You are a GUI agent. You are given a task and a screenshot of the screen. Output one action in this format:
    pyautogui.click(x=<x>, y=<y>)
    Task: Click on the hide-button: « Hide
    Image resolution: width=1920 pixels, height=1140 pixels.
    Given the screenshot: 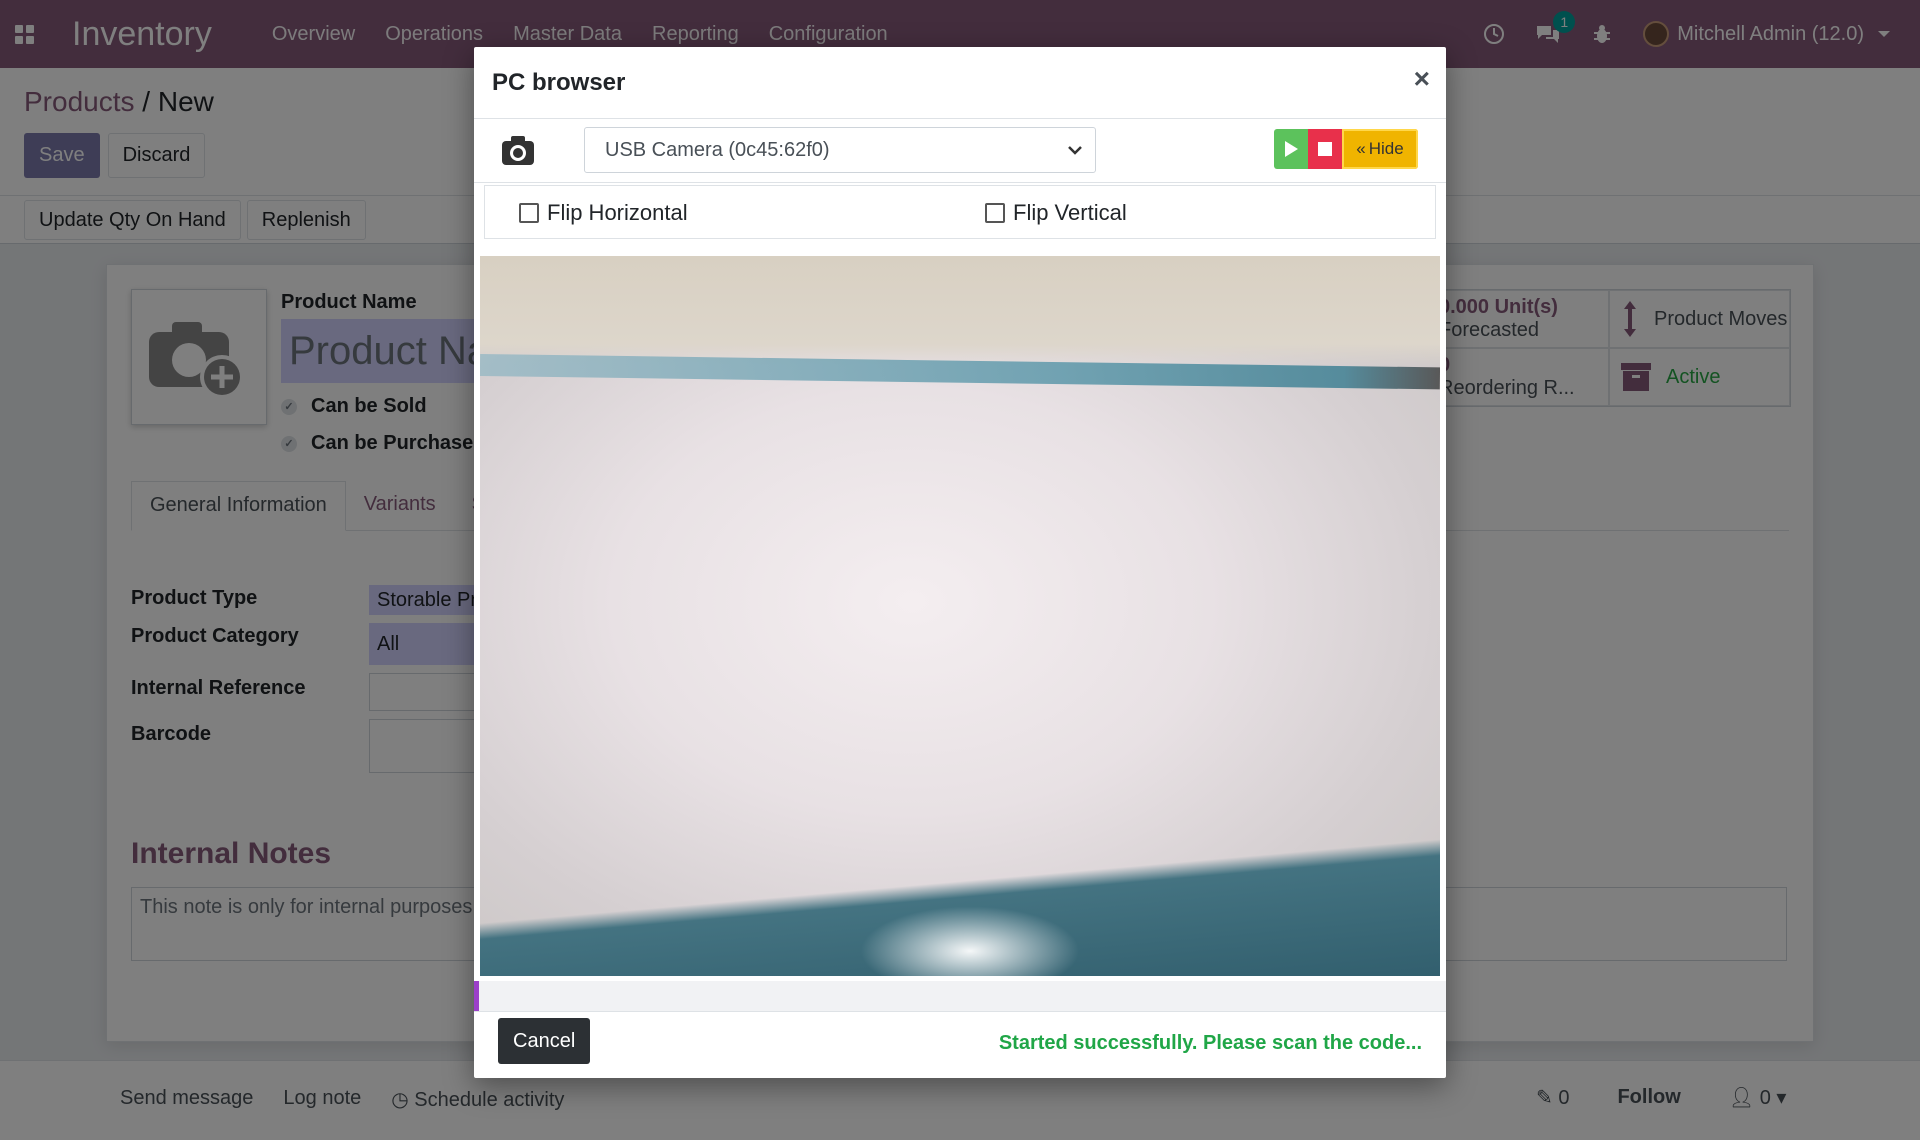 What is the action you would take?
    pyautogui.click(x=1380, y=149)
    